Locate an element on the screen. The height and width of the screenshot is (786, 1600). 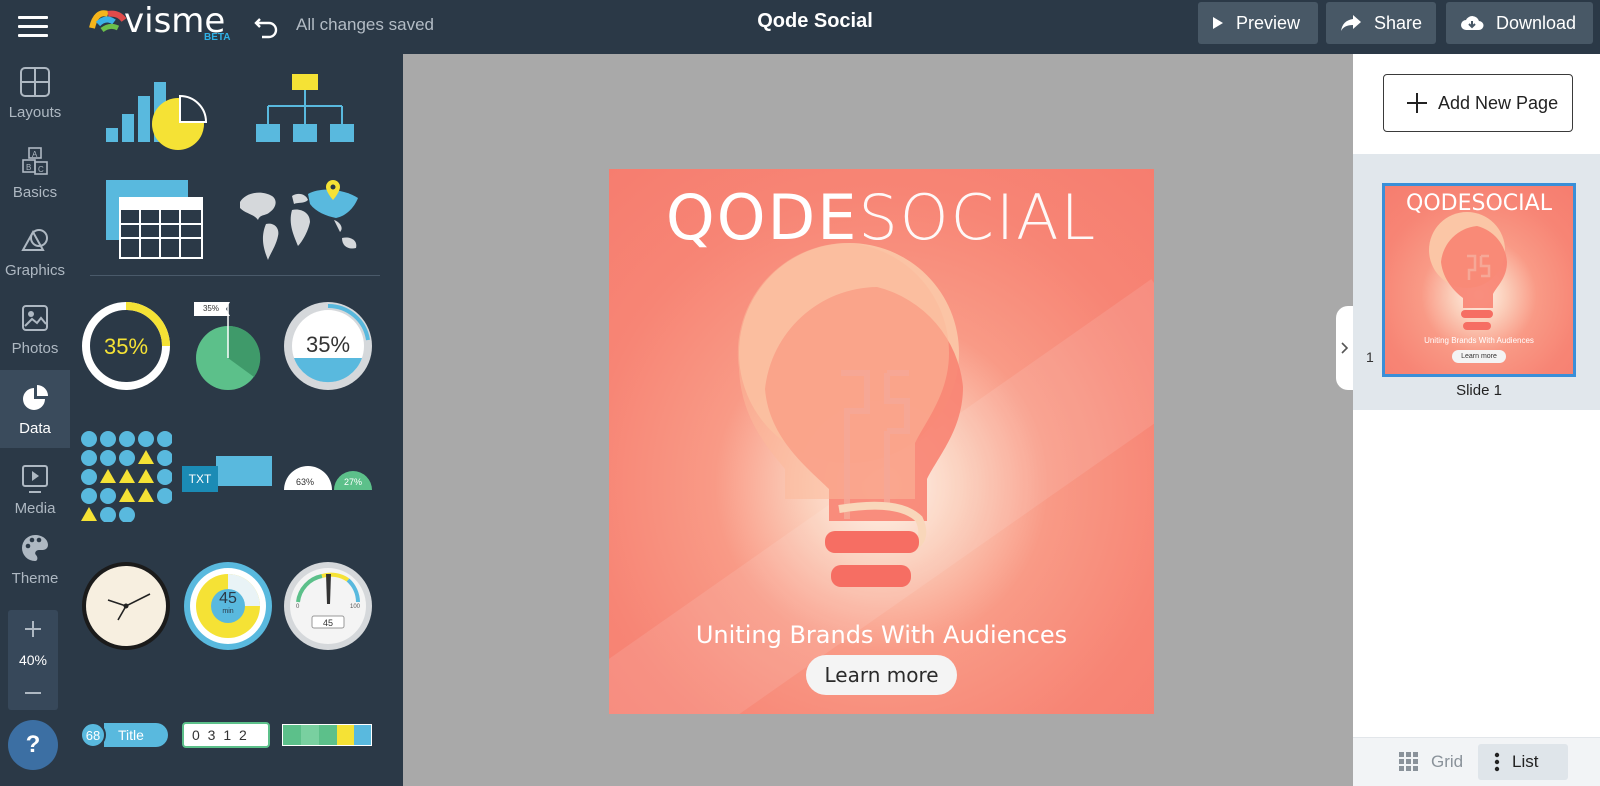
badge-title: Title is located at coordinates (131, 735).